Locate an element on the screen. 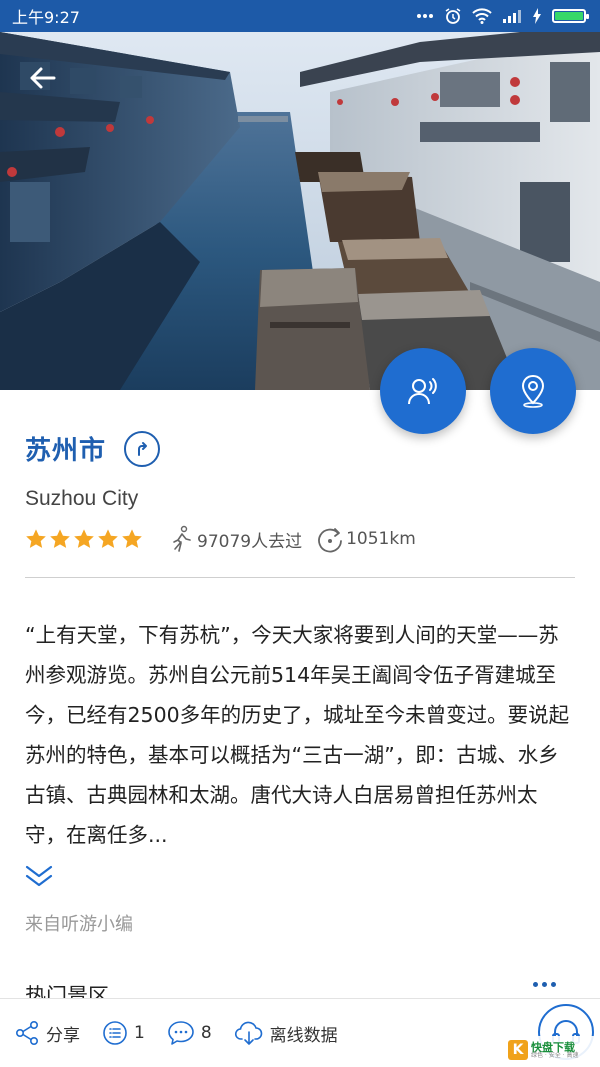  status-time: 上午9:27 is located at coordinates (46, 17).